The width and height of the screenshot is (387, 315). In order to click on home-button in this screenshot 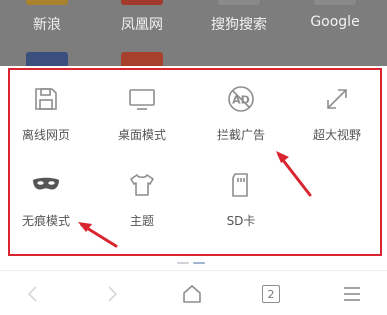, I will do `click(192, 294)`.